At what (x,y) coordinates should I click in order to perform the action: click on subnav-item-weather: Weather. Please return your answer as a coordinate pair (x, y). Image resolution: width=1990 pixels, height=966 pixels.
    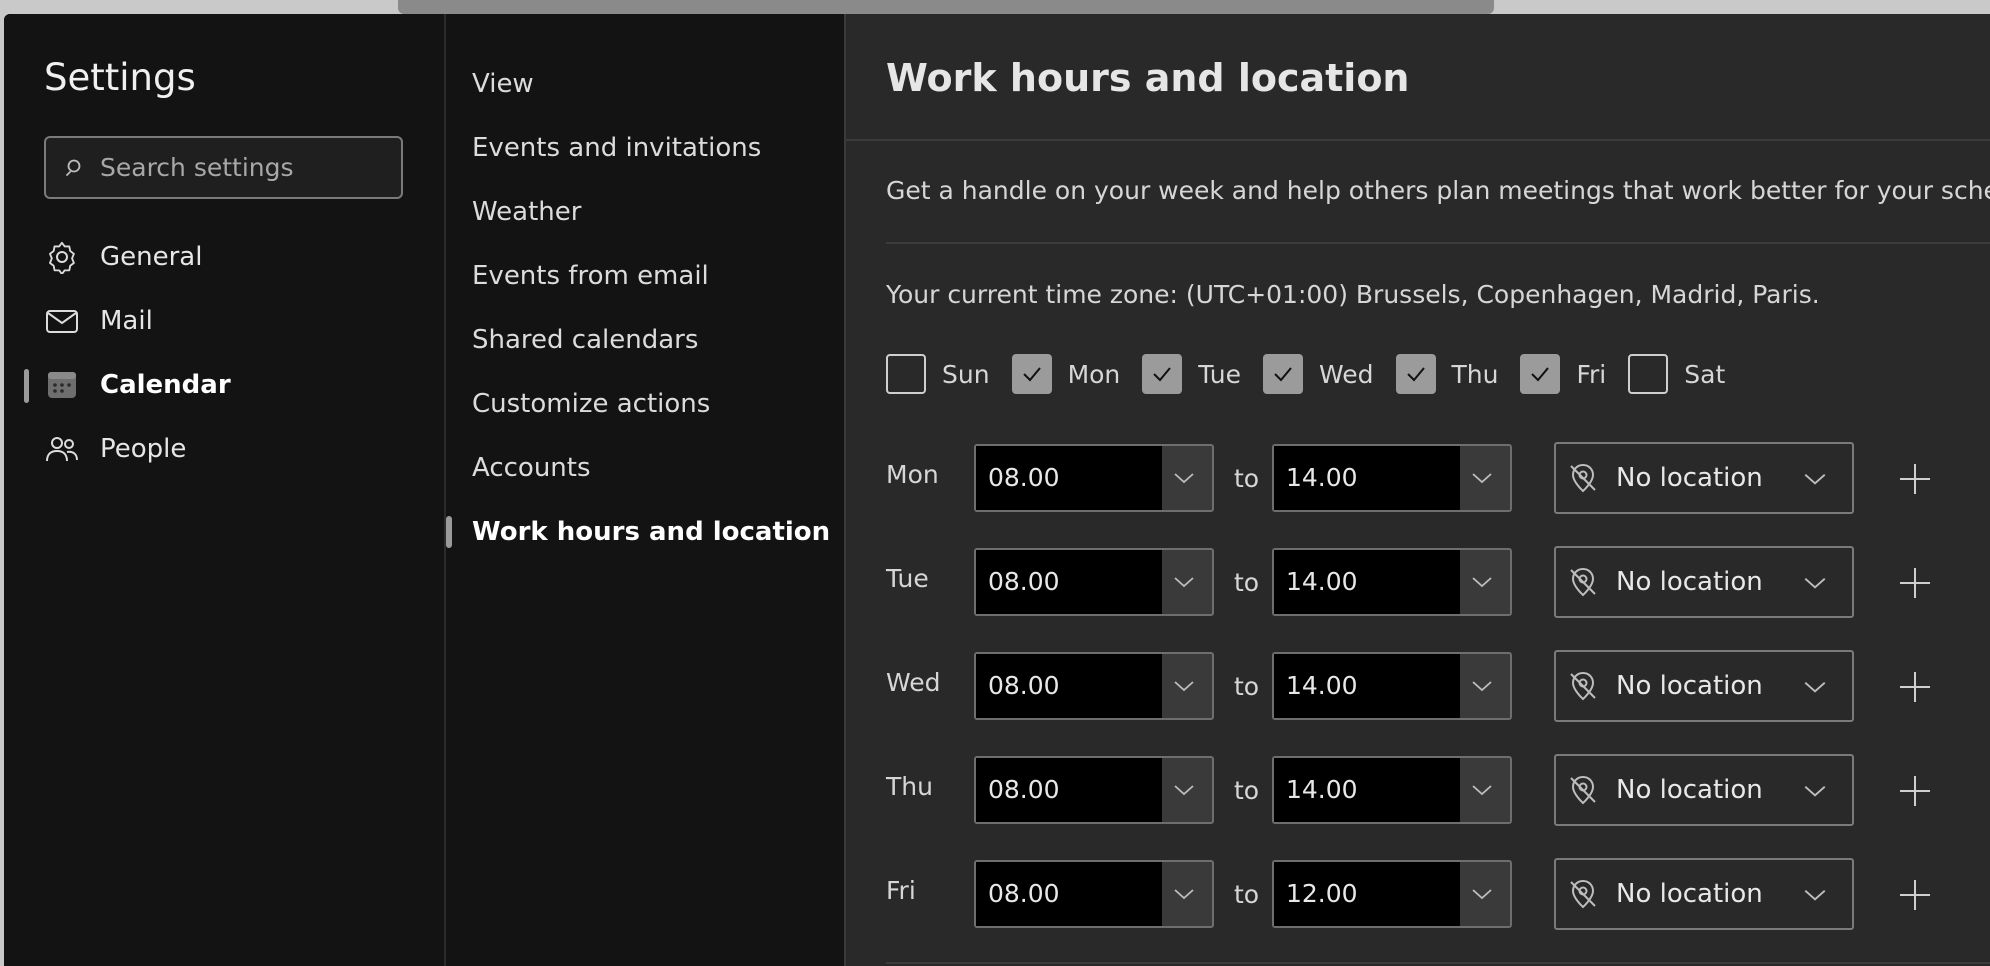
    Looking at the image, I should click on (526, 212).